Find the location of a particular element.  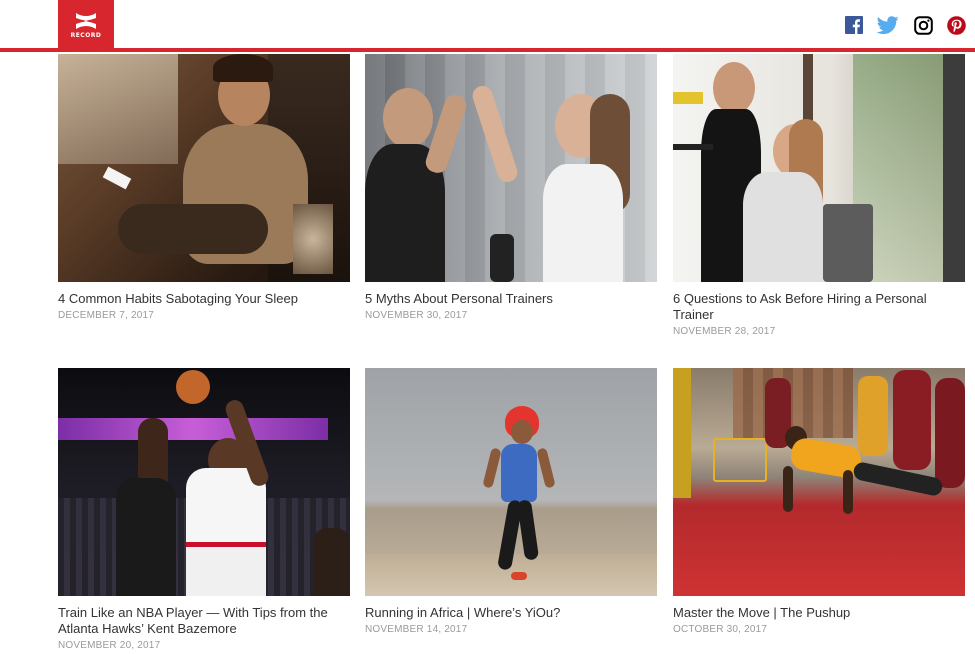

article-title: Running in Africa | Where’s YiOu? is located at coordinates (511, 613).